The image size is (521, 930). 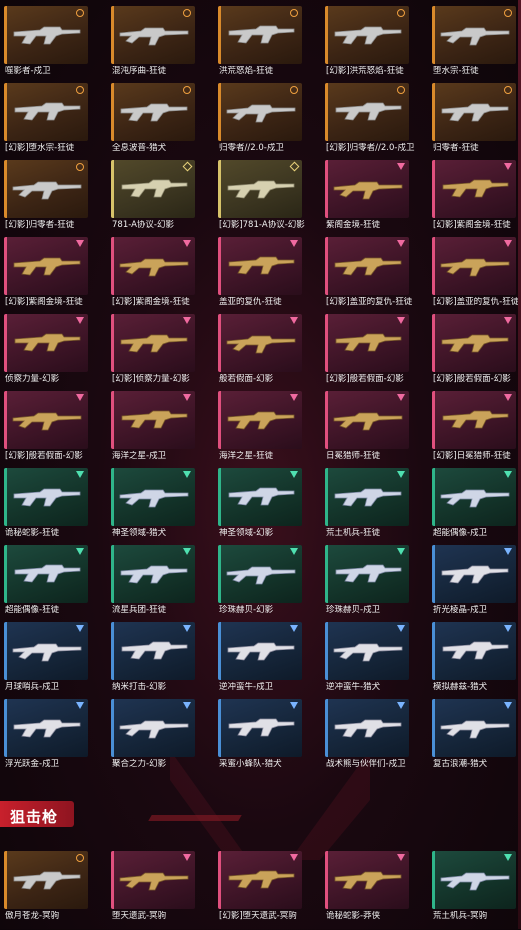 I want to click on skin-card: 折光棱晶-戍卫, so click(x=476, y=583).